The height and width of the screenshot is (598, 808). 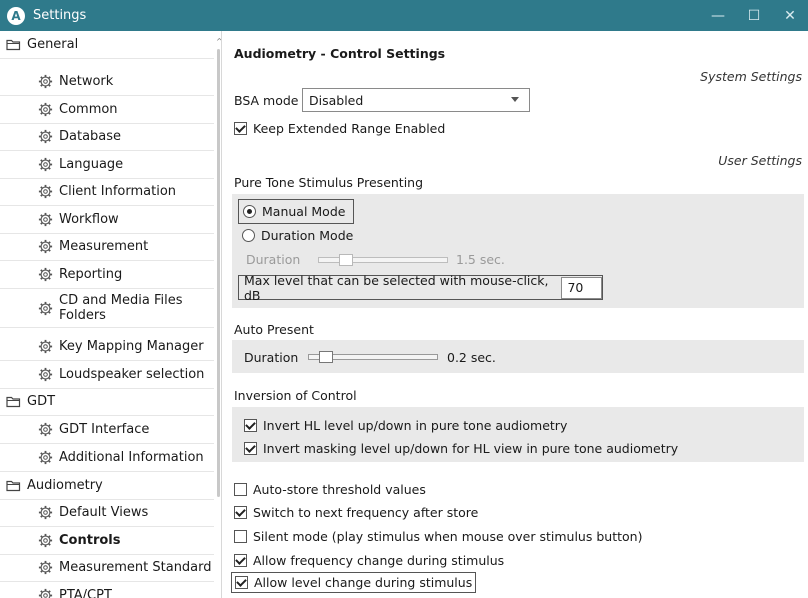 I want to click on tree-item-label: PTA/CPT, so click(x=85, y=592).